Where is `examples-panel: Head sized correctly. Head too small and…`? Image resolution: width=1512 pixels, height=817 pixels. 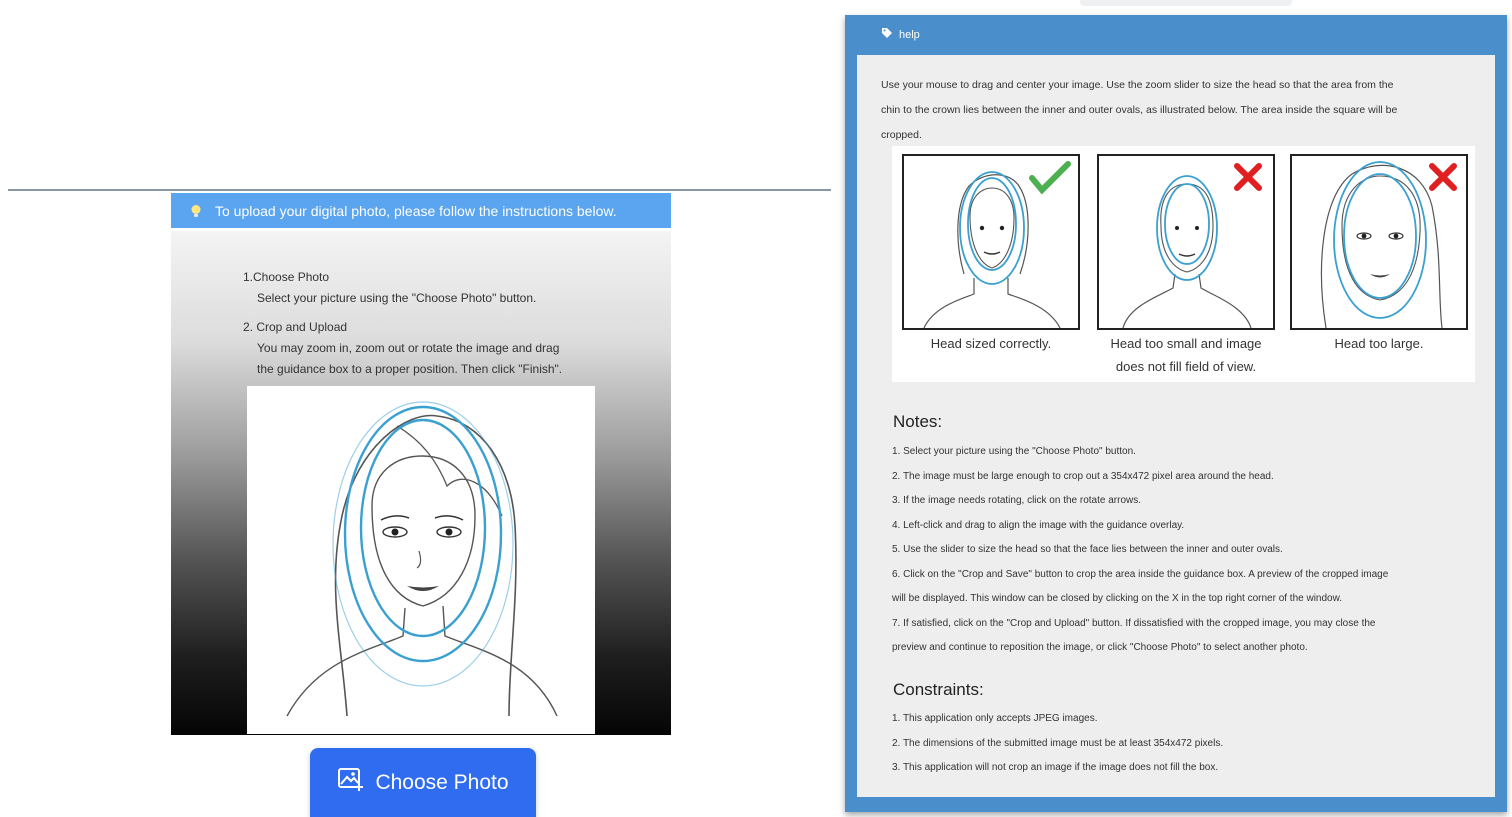 examples-panel: Head sized correctly. Head too small and… is located at coordinates (1183, 264).